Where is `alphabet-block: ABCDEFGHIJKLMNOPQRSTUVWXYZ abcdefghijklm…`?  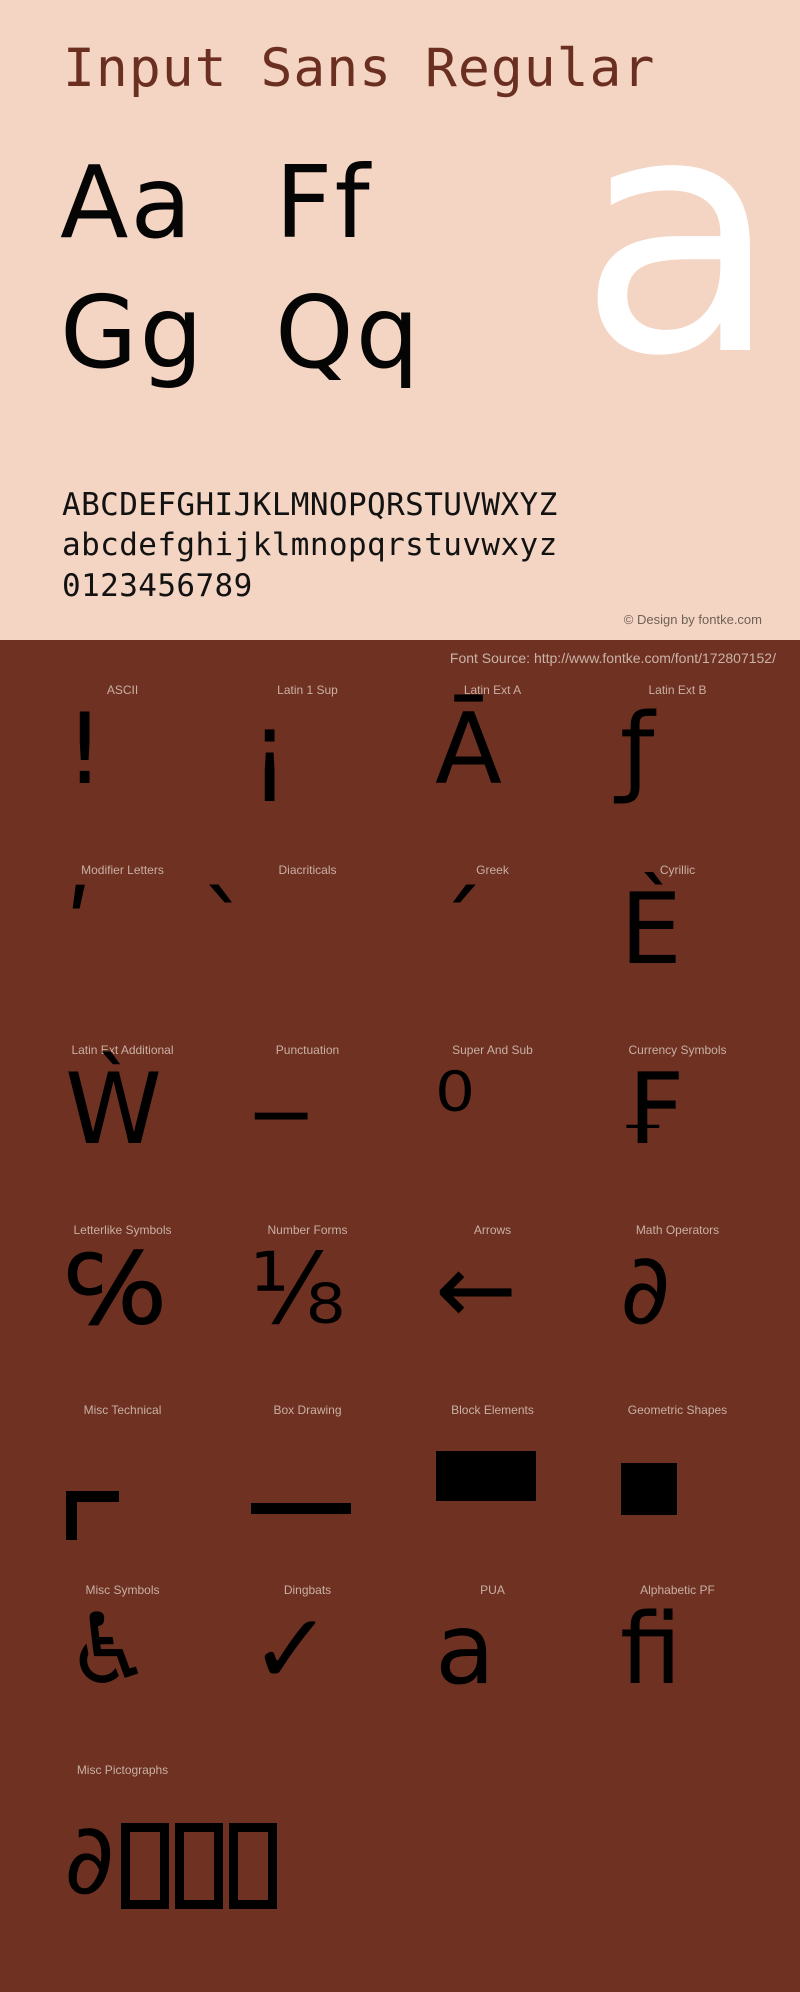 alphabet-block: ABCDEFGHIJKLMNOPQRSTUVWXYZ abcdefghijklm… is located at coordinates (310, 545).